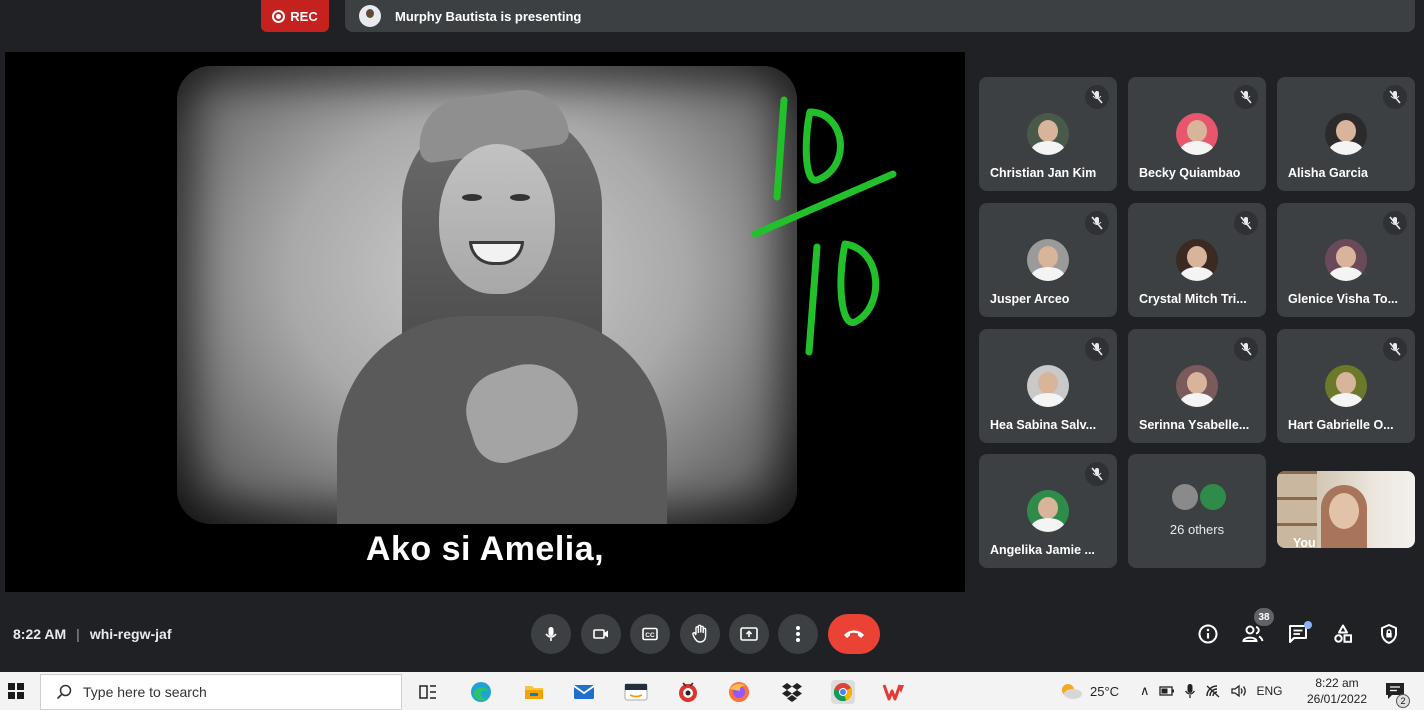  What do you see at coordinates (894, 692) in the screenshot?
I see `wps-office-icon` at bounding box center [894, 692].